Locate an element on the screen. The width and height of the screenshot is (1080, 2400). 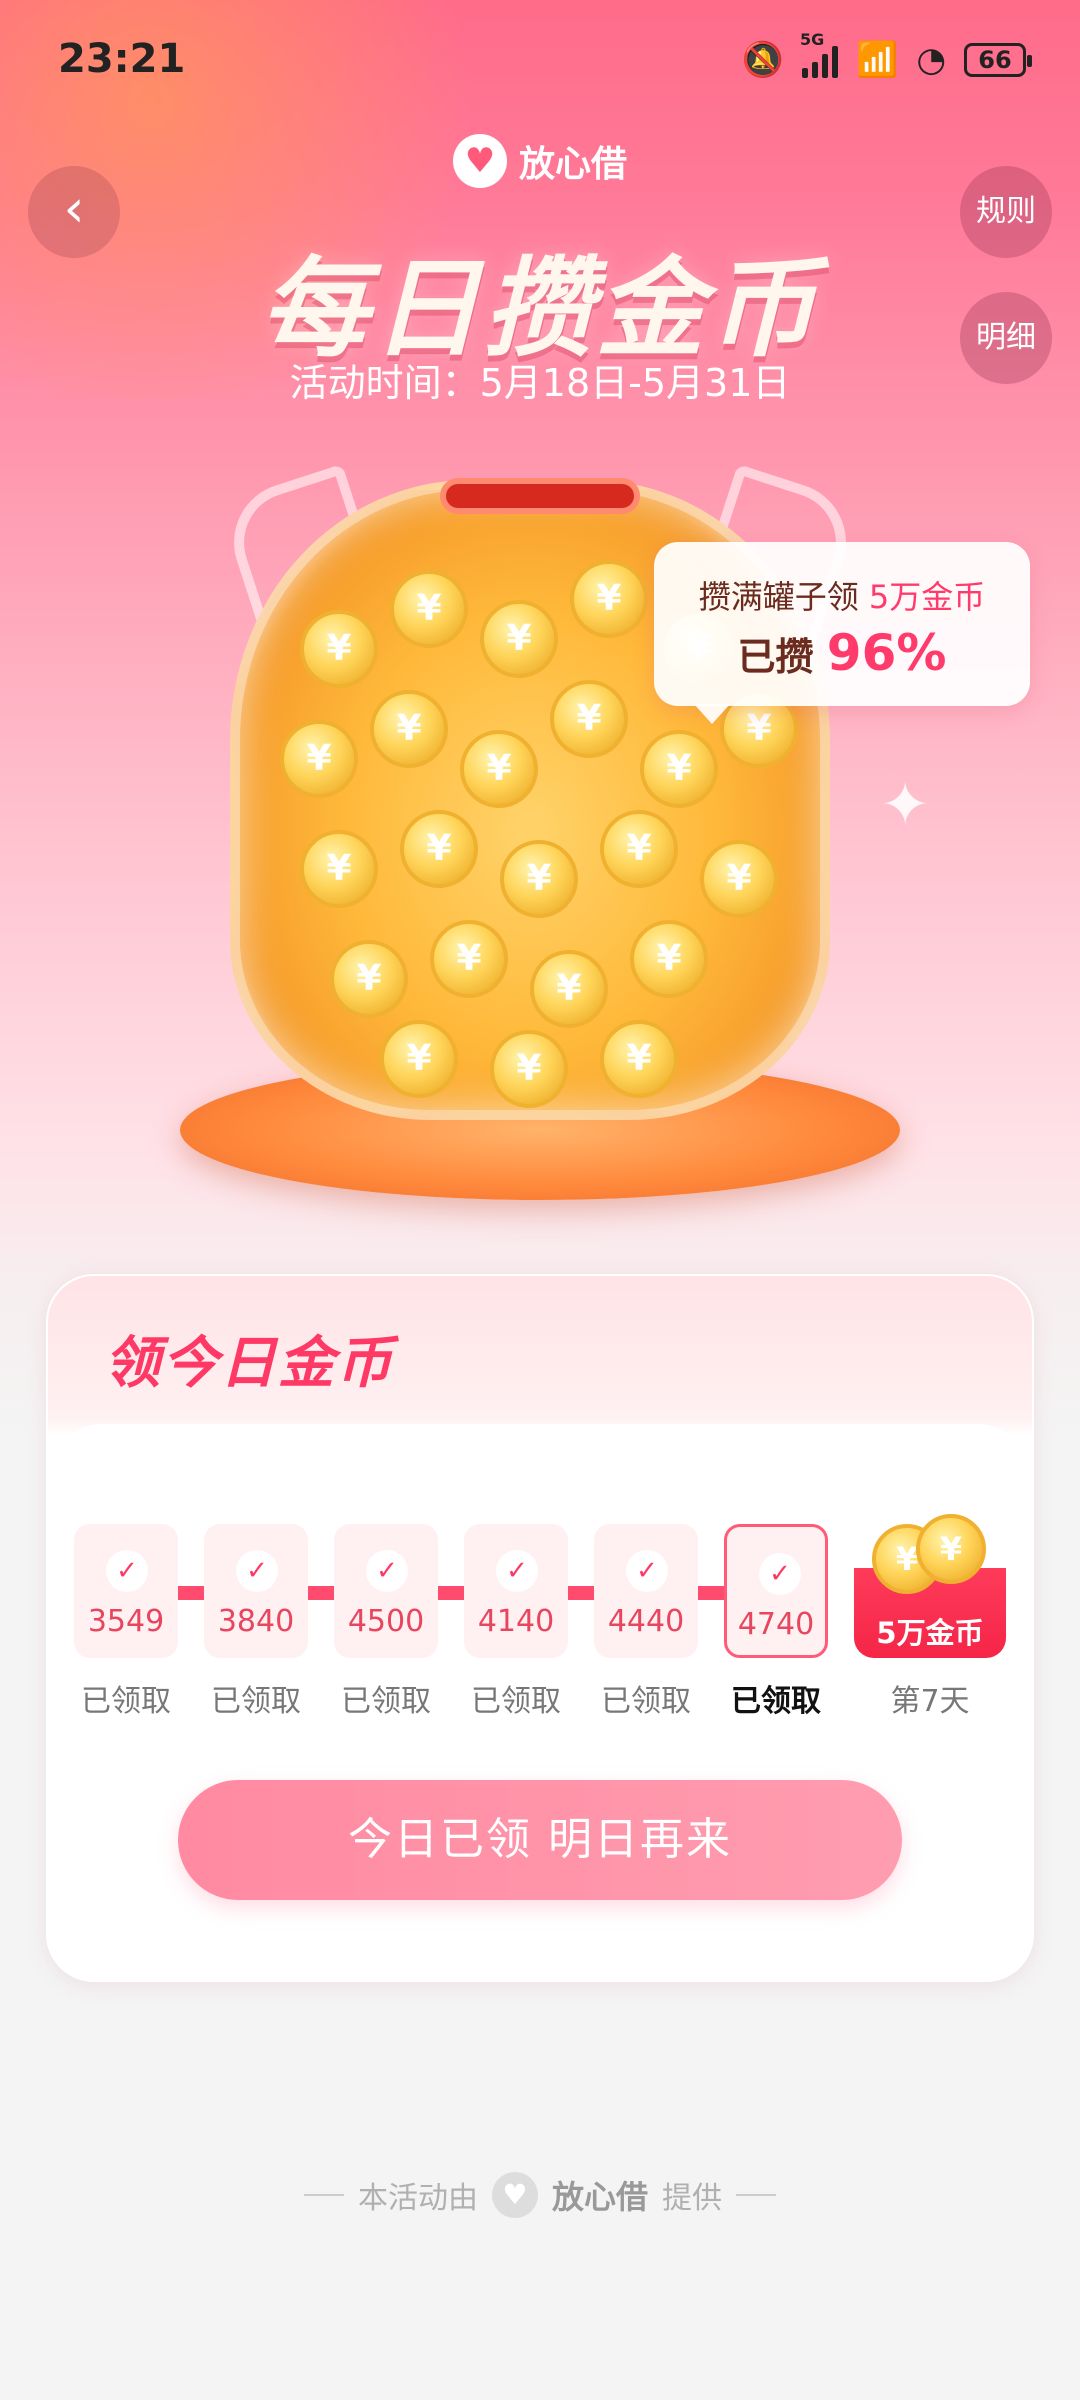
final-reward-box: 5万金币 is located at coordinates (930, 1584).